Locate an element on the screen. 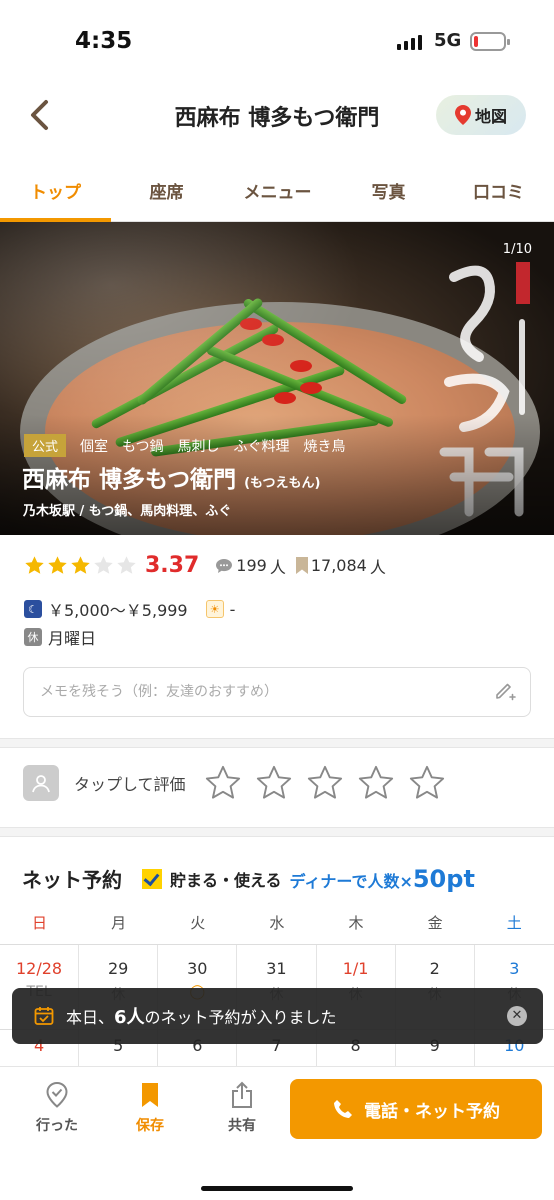 The width and height of the screenshot is (554, 1200). tpoint-icon is located at coordinates (152, 878).